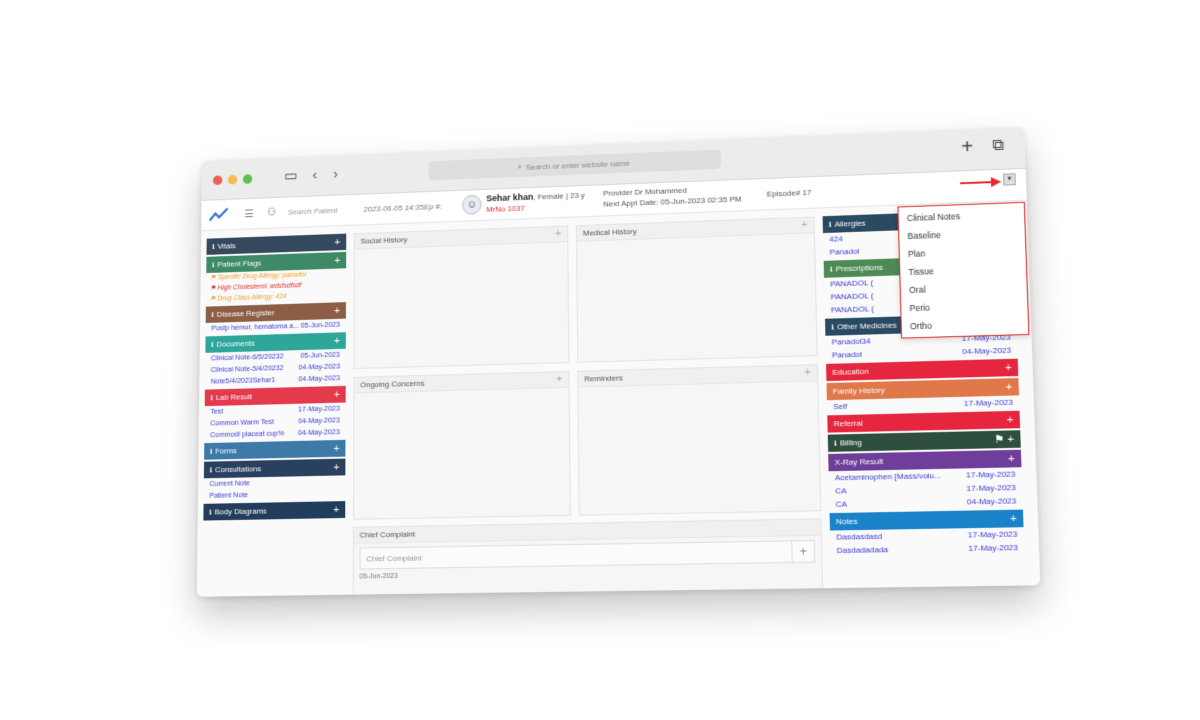 The image size is (1200, 720). What do you see at coordinates (850, 371) in the screenshot?
I see `education-label: Education` at bounding box center [850, 371].